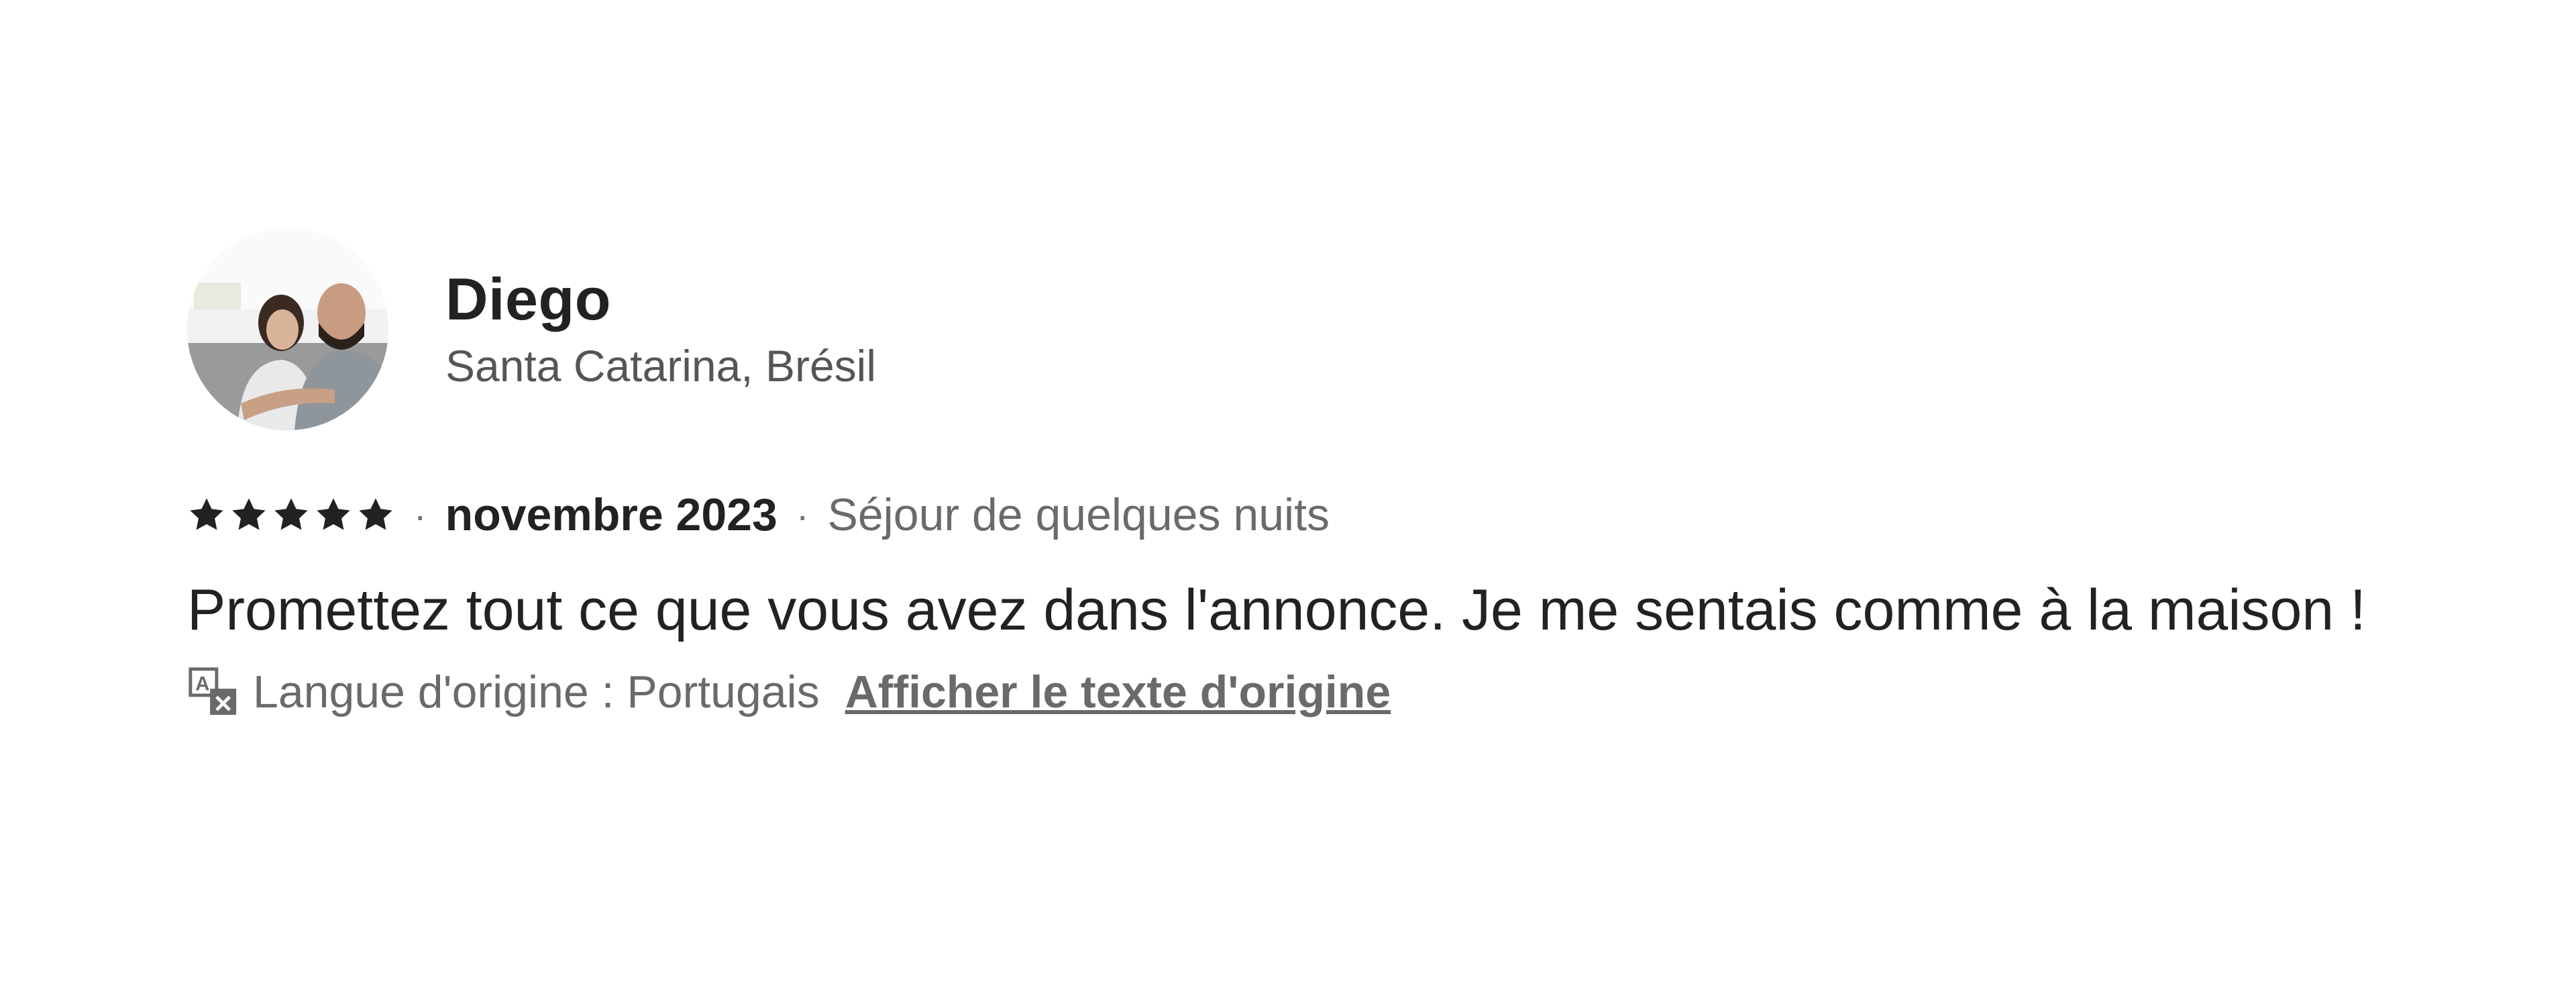  What do you see at coordinates (611, 514) in the screenshot?
I see `review-date: novembre 2023` at bounding box center [611, 514].